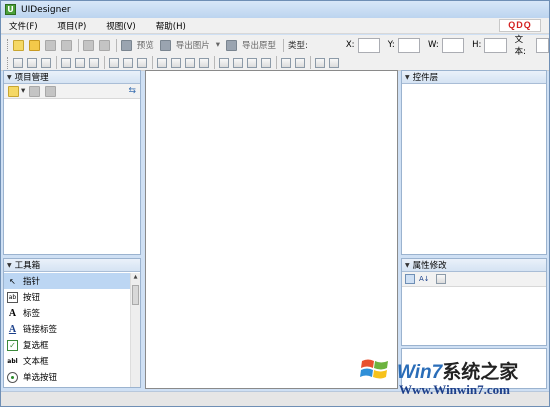  Describe the element at coordinates (474, 265) in the screenshot. I see `properties-panel-header: ▼ 属性修改` at that location.